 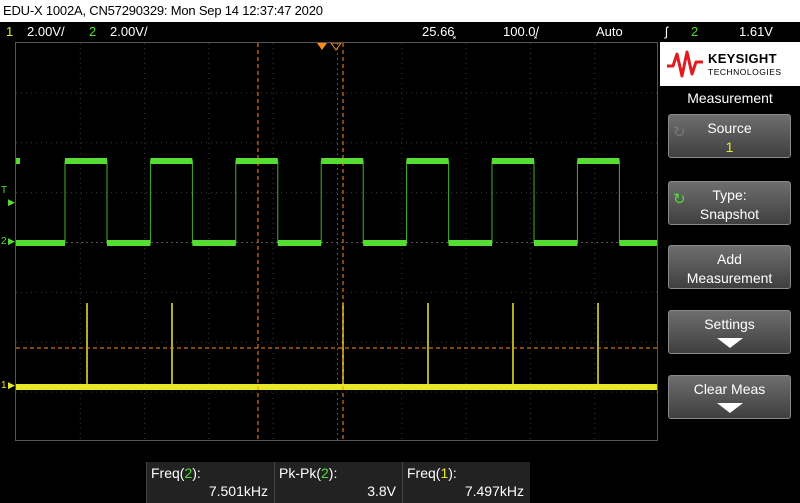 What do you see at coordinates (729, 147) in the screenshot?
I see `source-value: 1` at bounding box center [729, 147].